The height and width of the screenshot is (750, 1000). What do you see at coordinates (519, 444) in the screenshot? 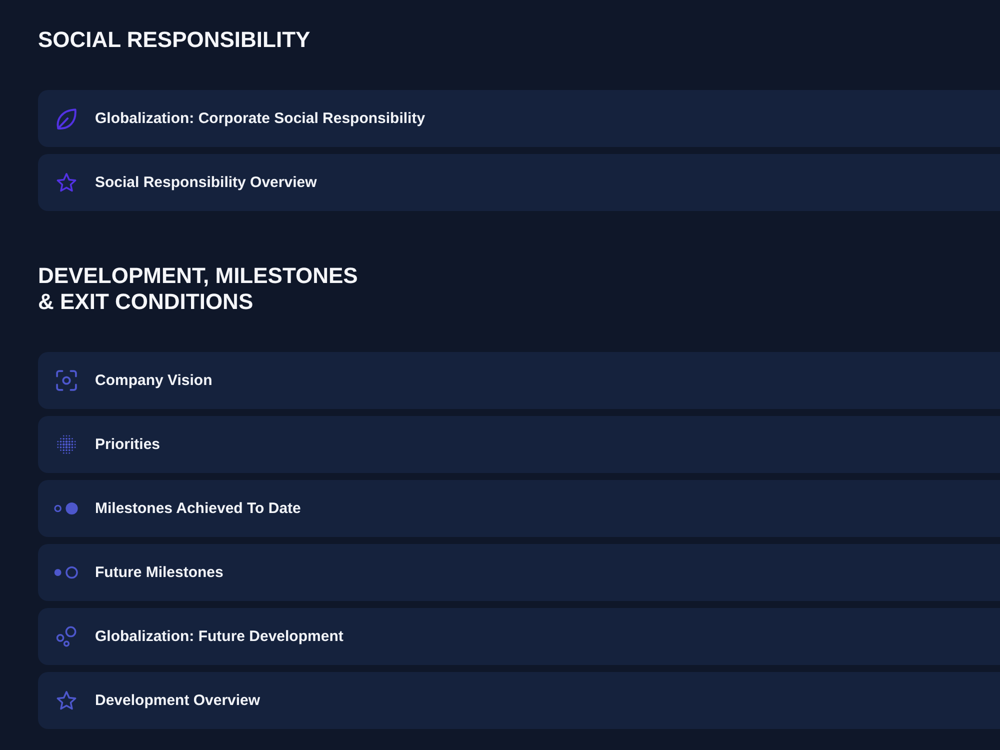
I see `topic-card: Priorities` at bounding box center [519, 444].